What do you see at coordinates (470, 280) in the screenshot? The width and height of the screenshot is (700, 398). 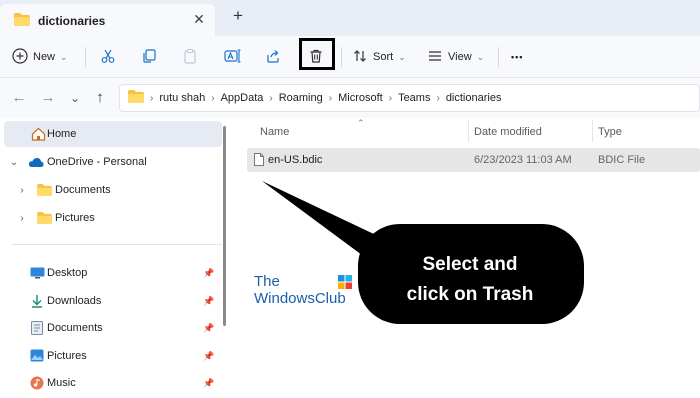 I see `callout-text: Select and click on Trash` at bounding box center [470, 280].